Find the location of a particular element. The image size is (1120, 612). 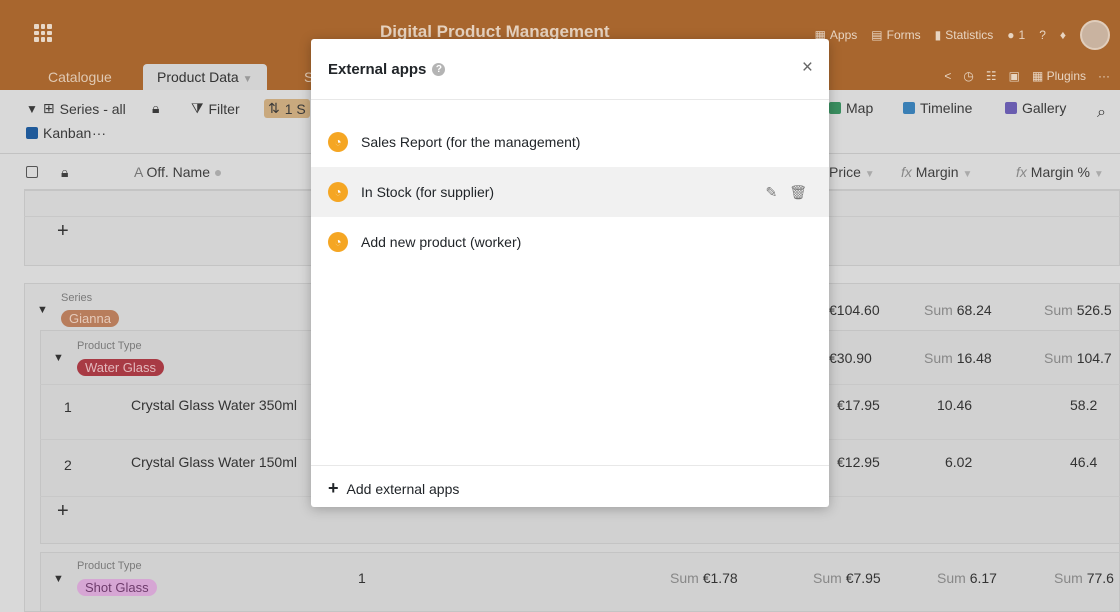

close-button: × is located at coordinates (807, 68).